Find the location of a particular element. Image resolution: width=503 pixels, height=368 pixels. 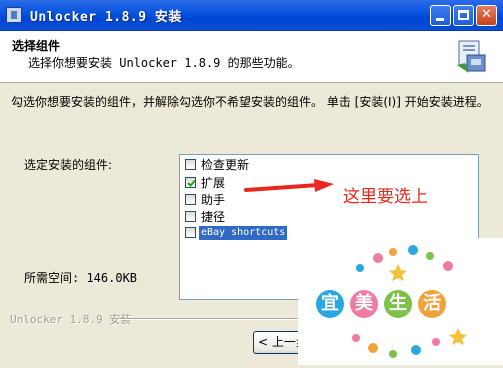

checkmark-icon is located at coordinates (191, 183).